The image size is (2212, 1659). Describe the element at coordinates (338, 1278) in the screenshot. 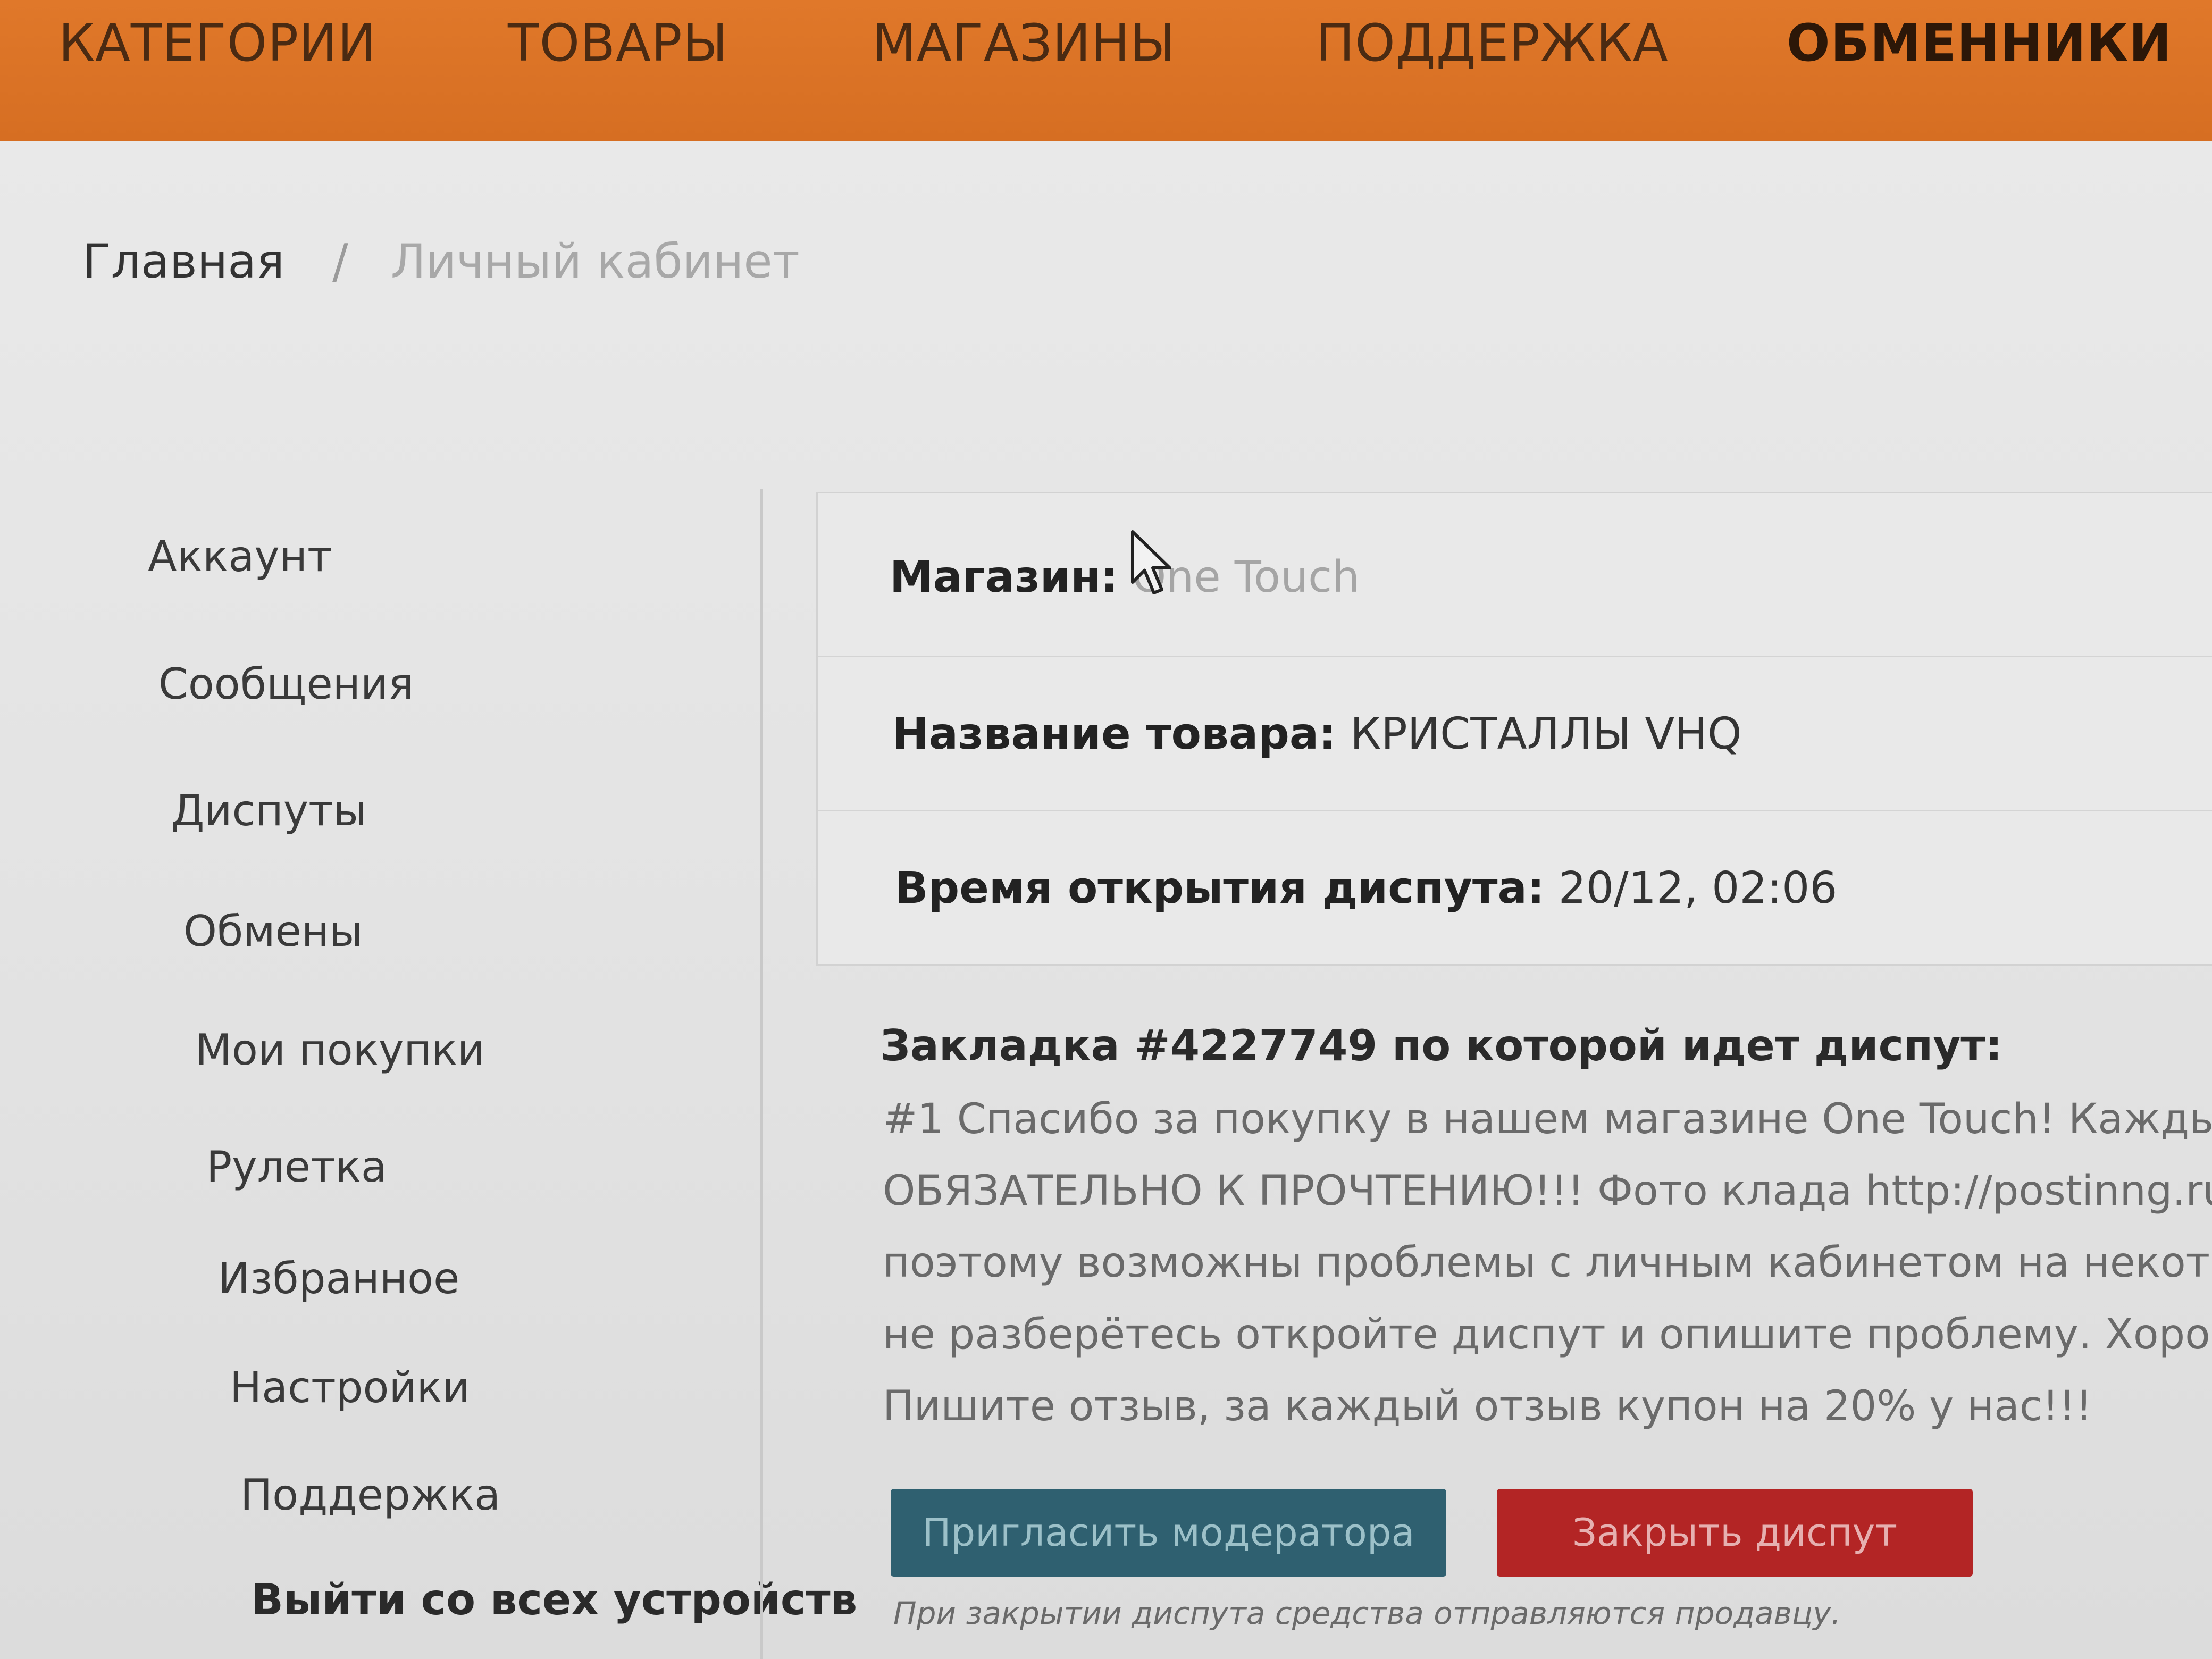

I see `sidebar-item-favorites: Избранное` at that location.